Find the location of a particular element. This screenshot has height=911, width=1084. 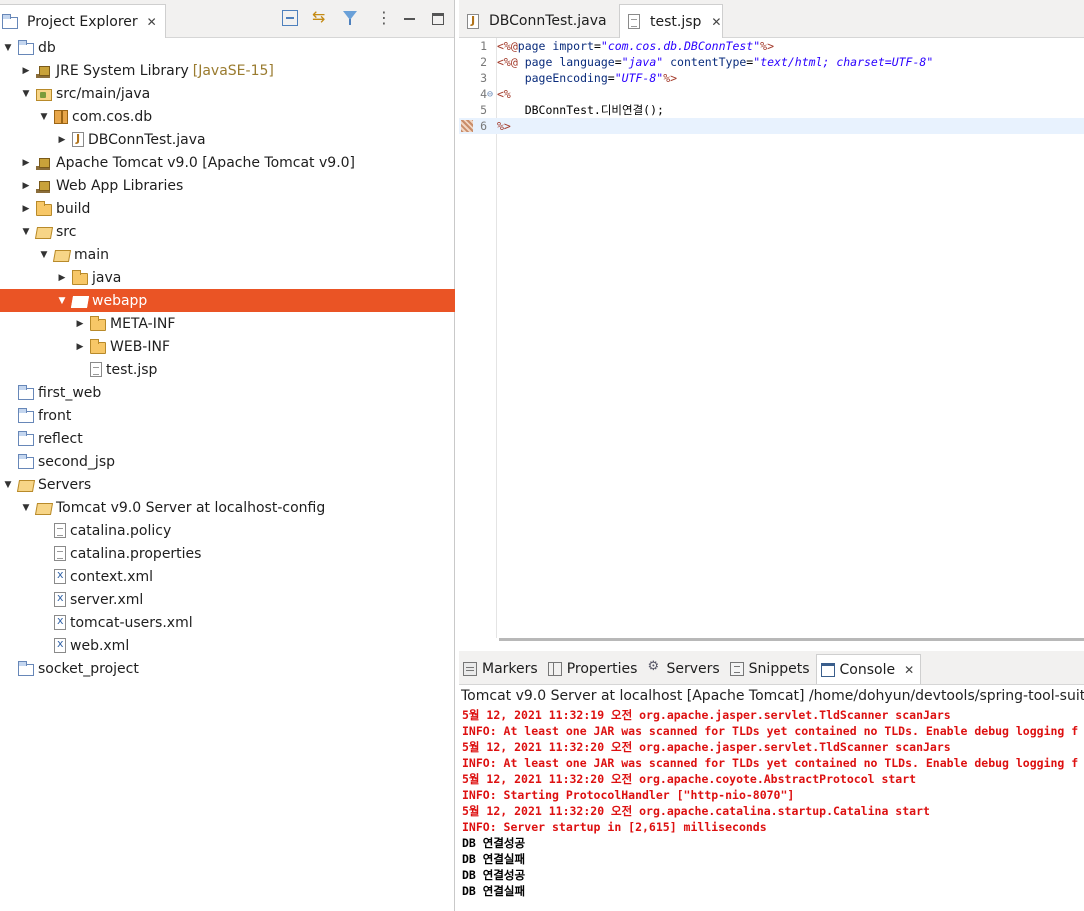

tab-dbconntest-java: DBConnTest.java is located at coordinates (538, 21).